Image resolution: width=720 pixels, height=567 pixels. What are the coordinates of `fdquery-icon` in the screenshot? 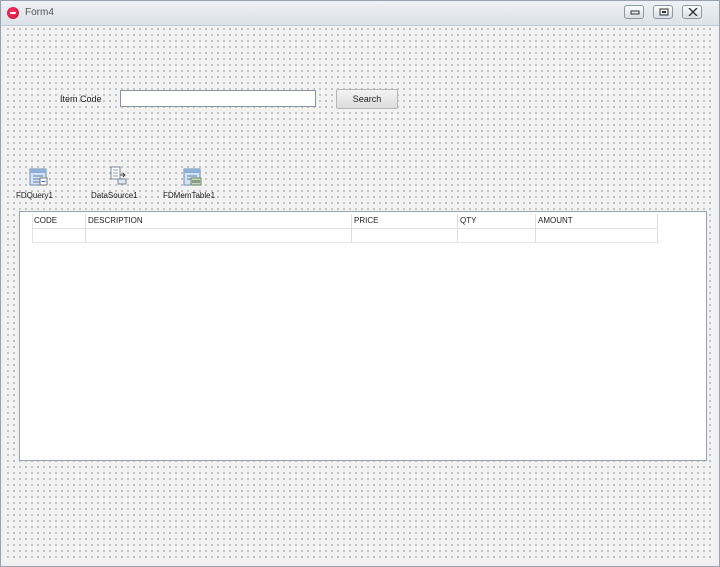 It's located at (39, 177).